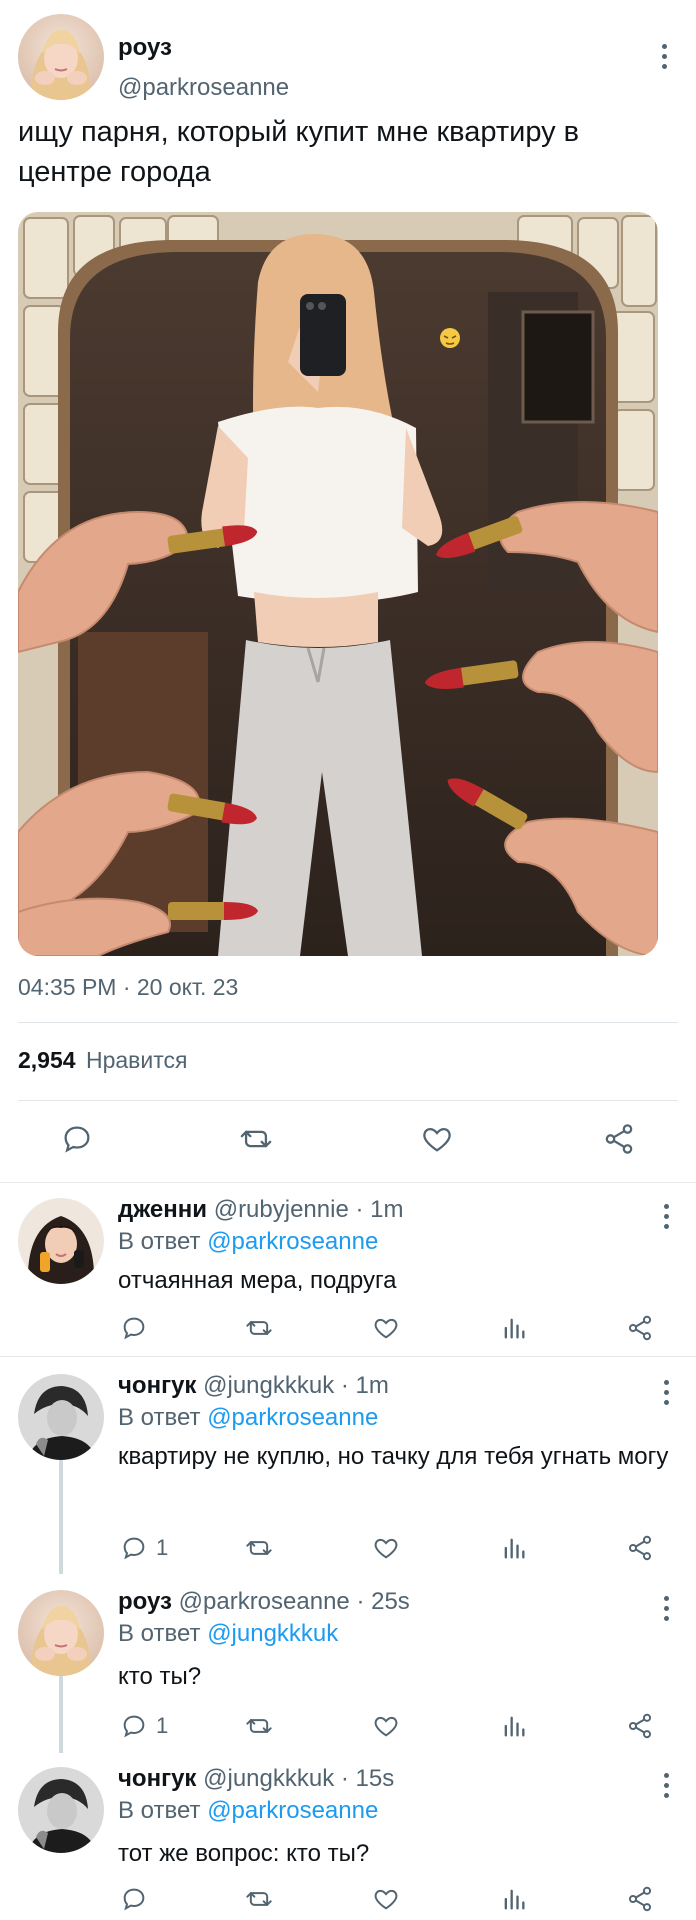 This screenshot has height=1920, width=696. Describe the element at coordinates (382, 1601) in the screenshot. I see `reply-time: · 25s` at that location.